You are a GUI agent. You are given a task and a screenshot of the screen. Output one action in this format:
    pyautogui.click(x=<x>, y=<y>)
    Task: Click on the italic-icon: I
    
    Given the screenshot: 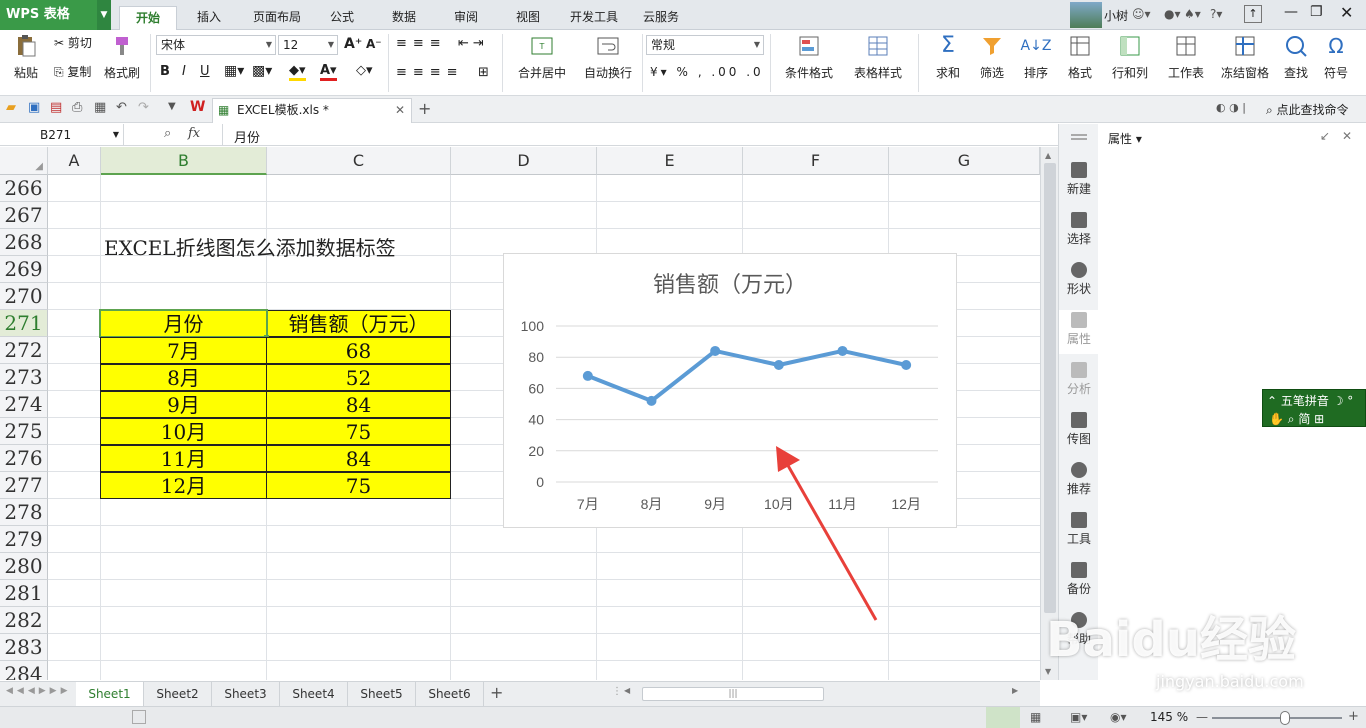 What is the action you would take?
    pyautogui.click(x=184, y=71)
    